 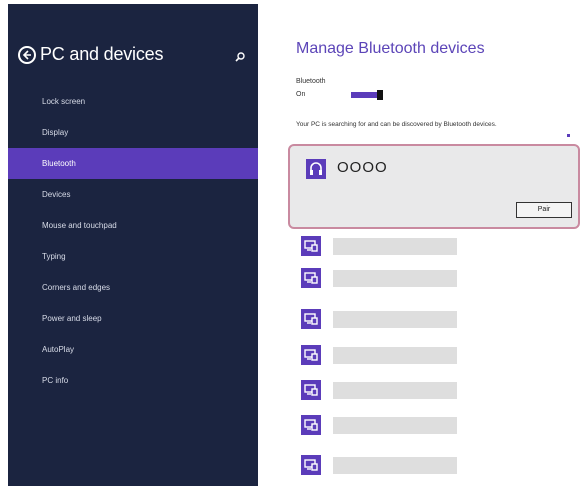 What do you see at coordinates (72, 318) in the screenshot?
I see `sidebar-item-label: Power and sleep` at bounding box center [72, 318].